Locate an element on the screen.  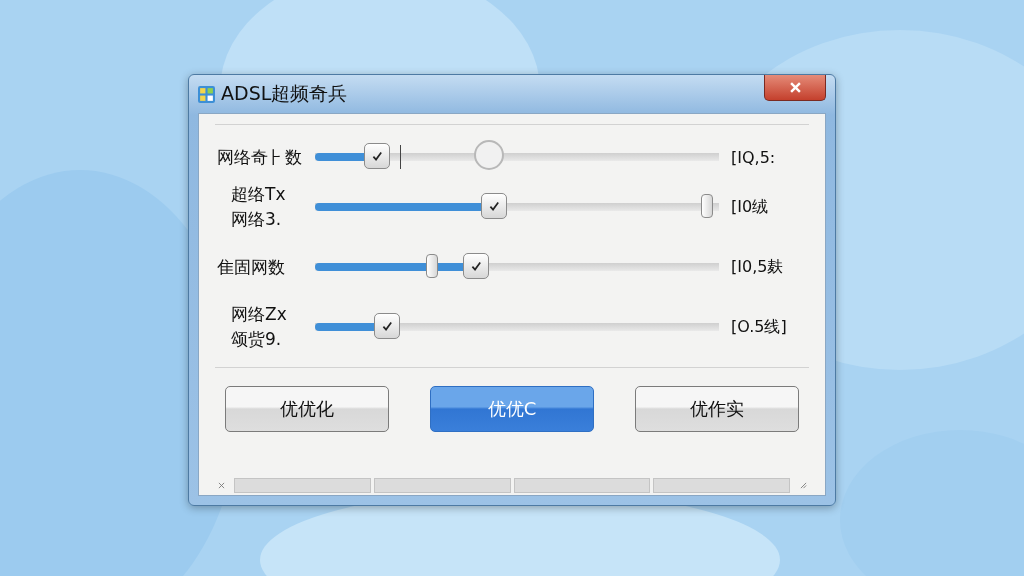
range-label: [O.5线] is located at coordinates (759, 327).